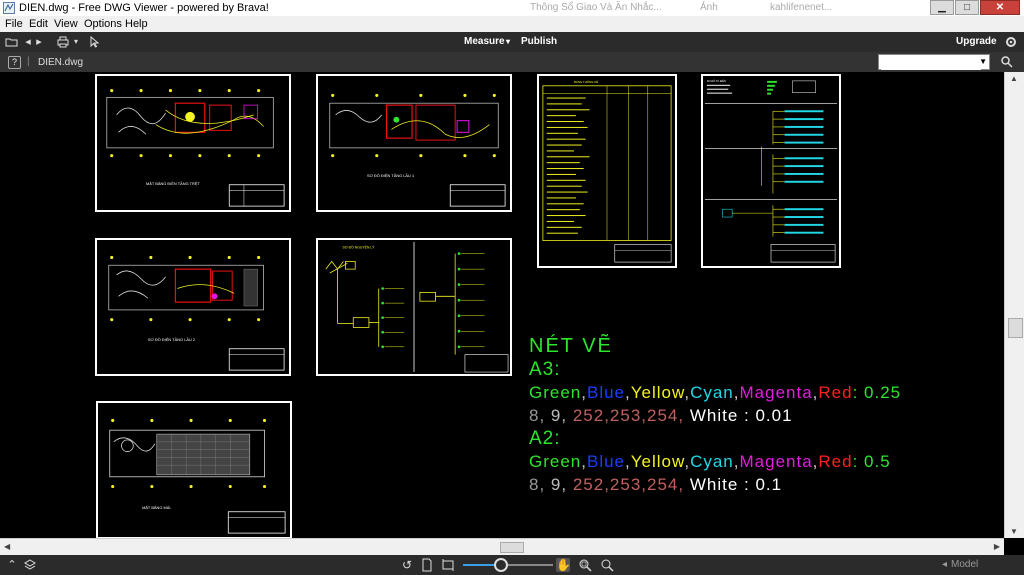 The image size is (1024, 575). What do you see at coordinates (709, 7) in the screenshot?
I see `background-tab: Ảnh` at bounding box center [709, 7].